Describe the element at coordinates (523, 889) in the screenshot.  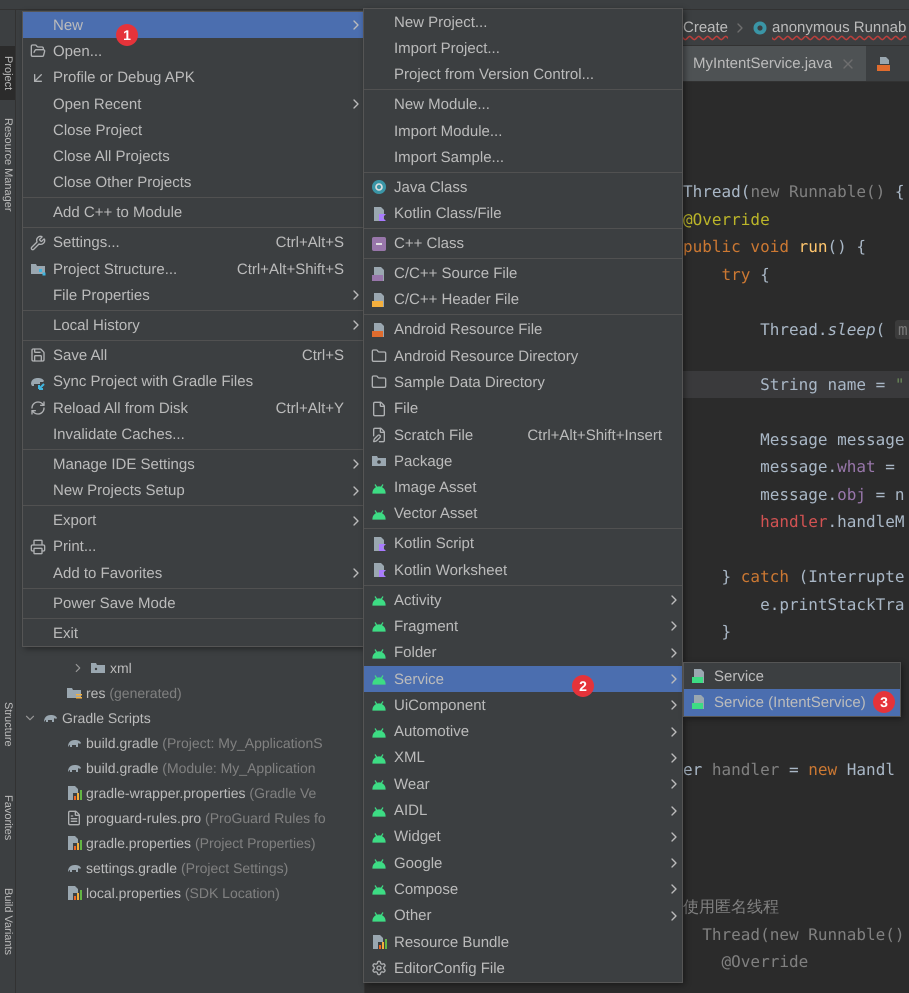
I see `menu-item: Compose` at that location.